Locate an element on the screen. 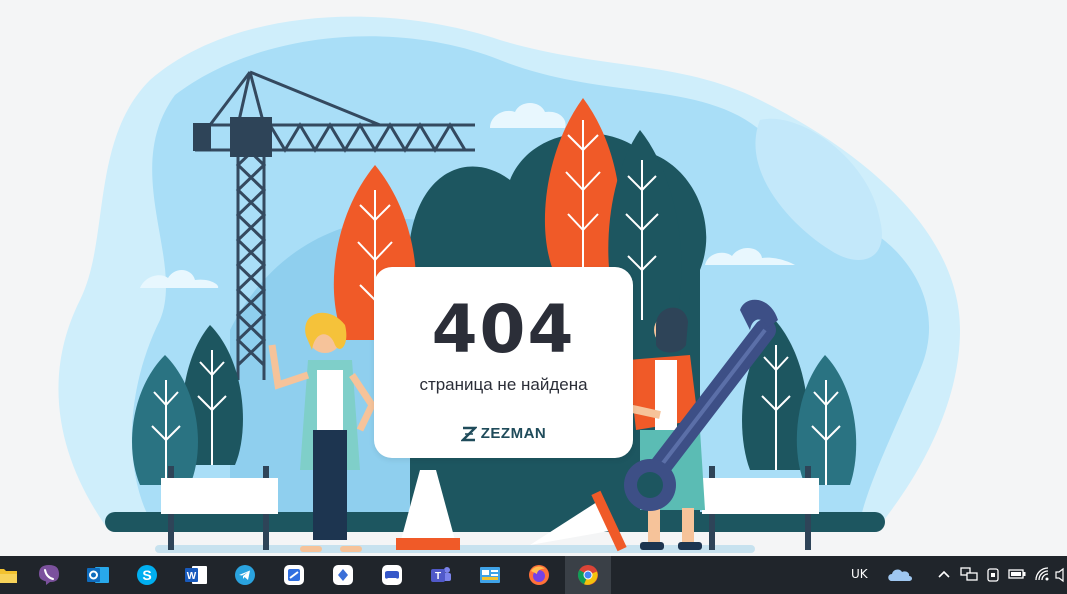 The image size is (1067, 594). brand-logo: ZEZMAN is located at coordinates (503, 433).